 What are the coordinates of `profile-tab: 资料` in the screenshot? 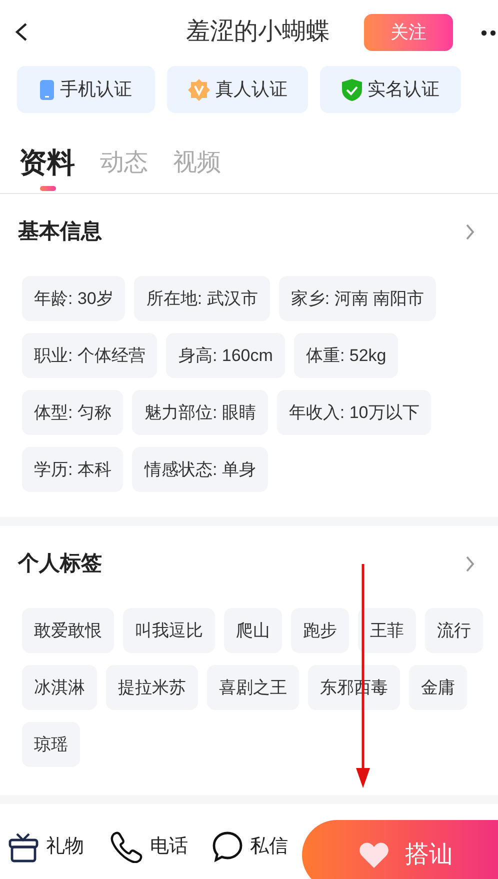 It's located at (47, 163).